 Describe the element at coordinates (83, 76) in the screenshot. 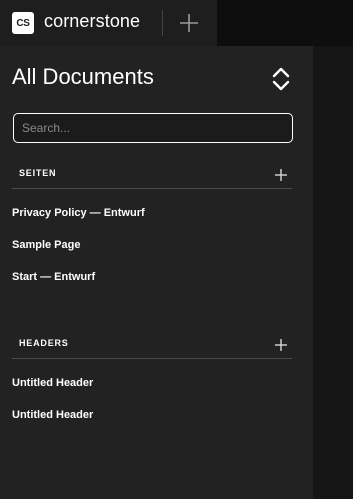

I see `panel-title: All Documents` at that location.